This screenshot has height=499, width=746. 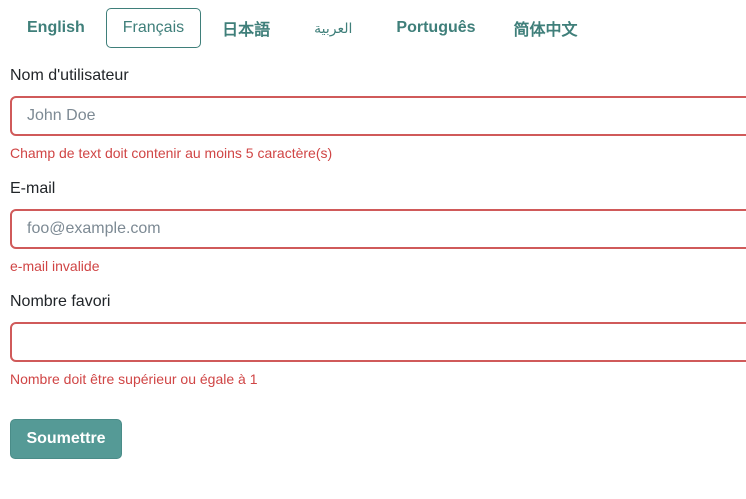 What do you see at coordinates (378, 229) in the screenshot?
I see `email-input` at bounding box center [378, 229].